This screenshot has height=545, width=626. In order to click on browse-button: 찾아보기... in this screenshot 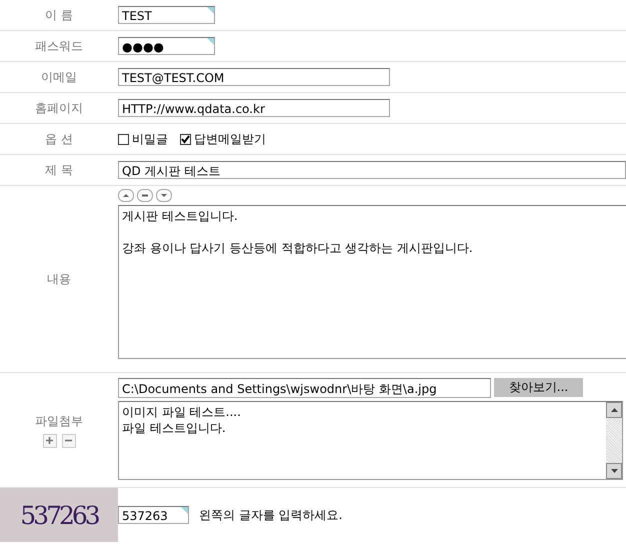, I will do `click(538, 387)`.